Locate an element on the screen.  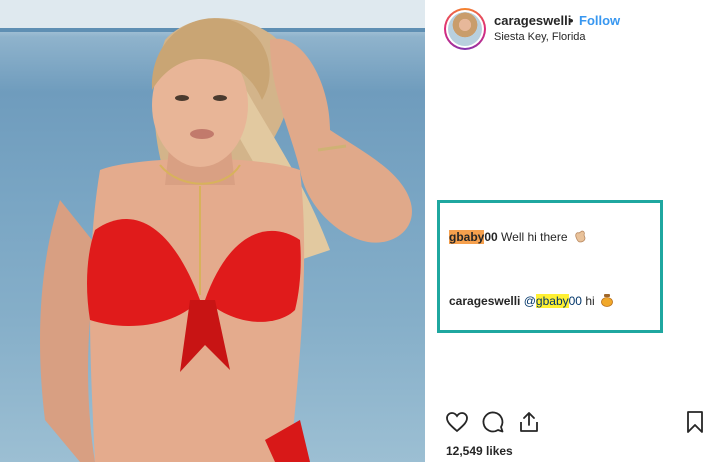
heart-icon is located at coordinates (458, 423).